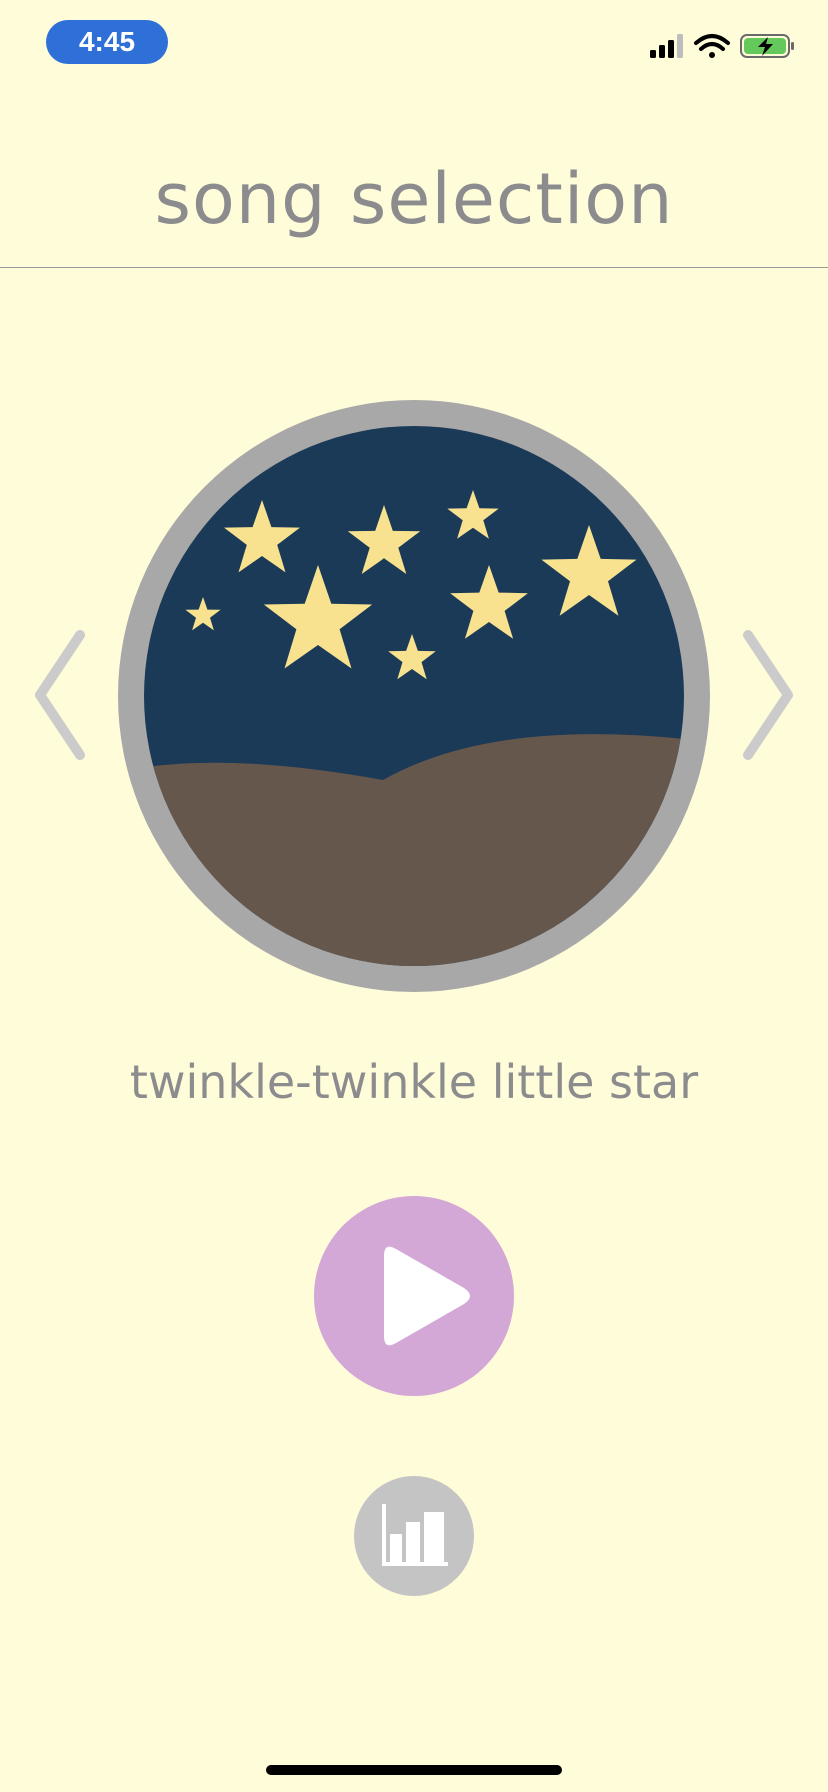 The width and height of the screenshot is (828, 1792). I want to click on play-button, so click(414, 1296).